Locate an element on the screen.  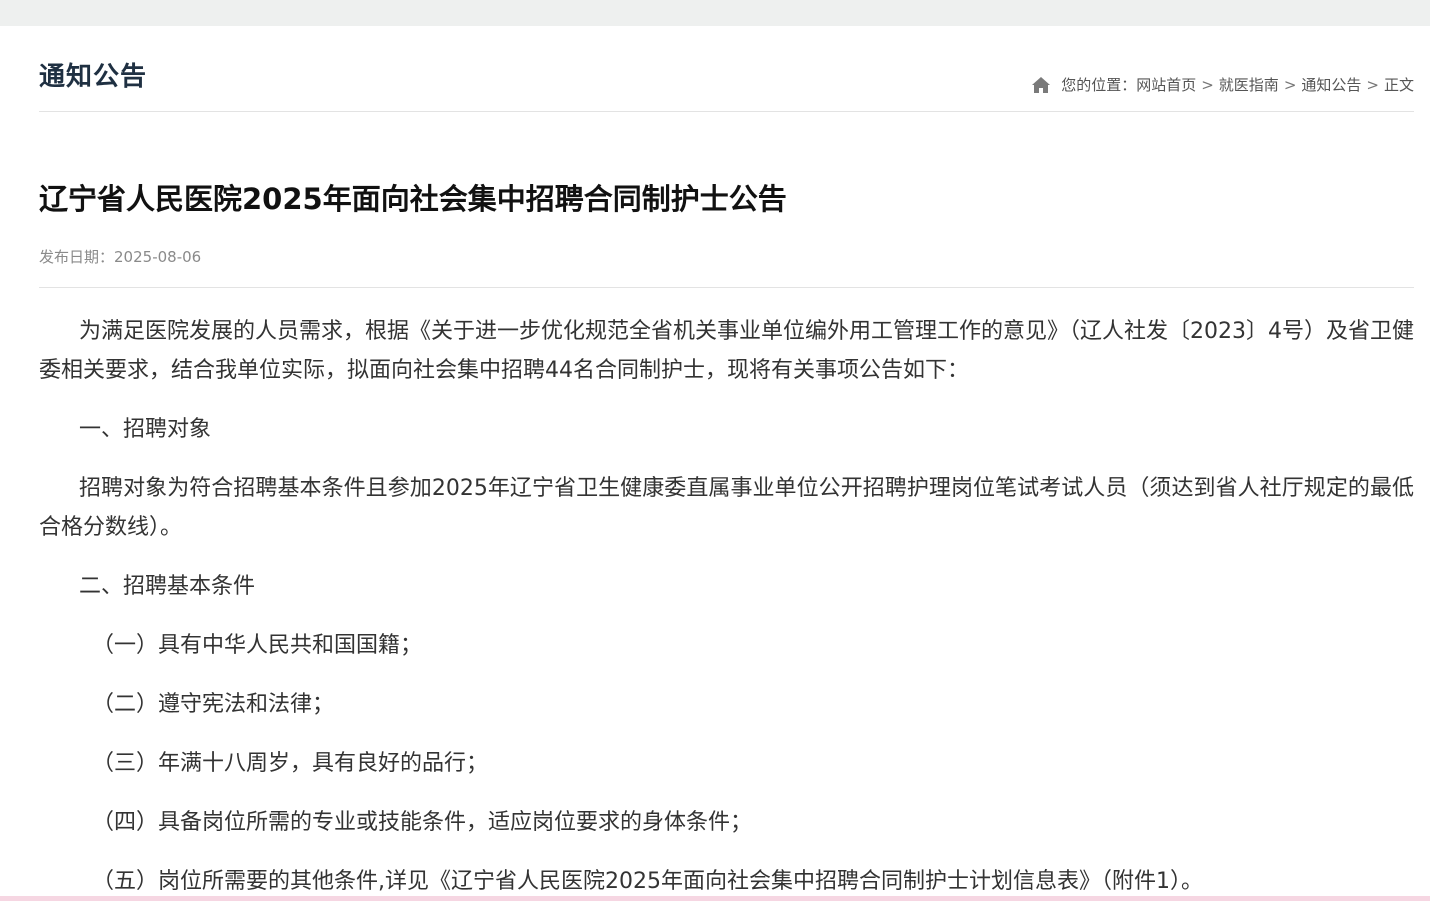
top-bar is located at coordinates (715, 13).